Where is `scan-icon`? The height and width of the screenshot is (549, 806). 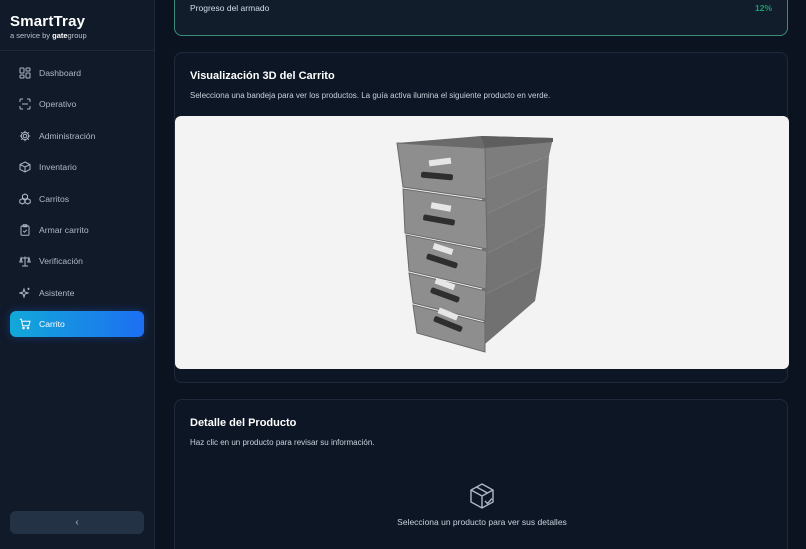
scan-icon is located at coordinates (25, 104).